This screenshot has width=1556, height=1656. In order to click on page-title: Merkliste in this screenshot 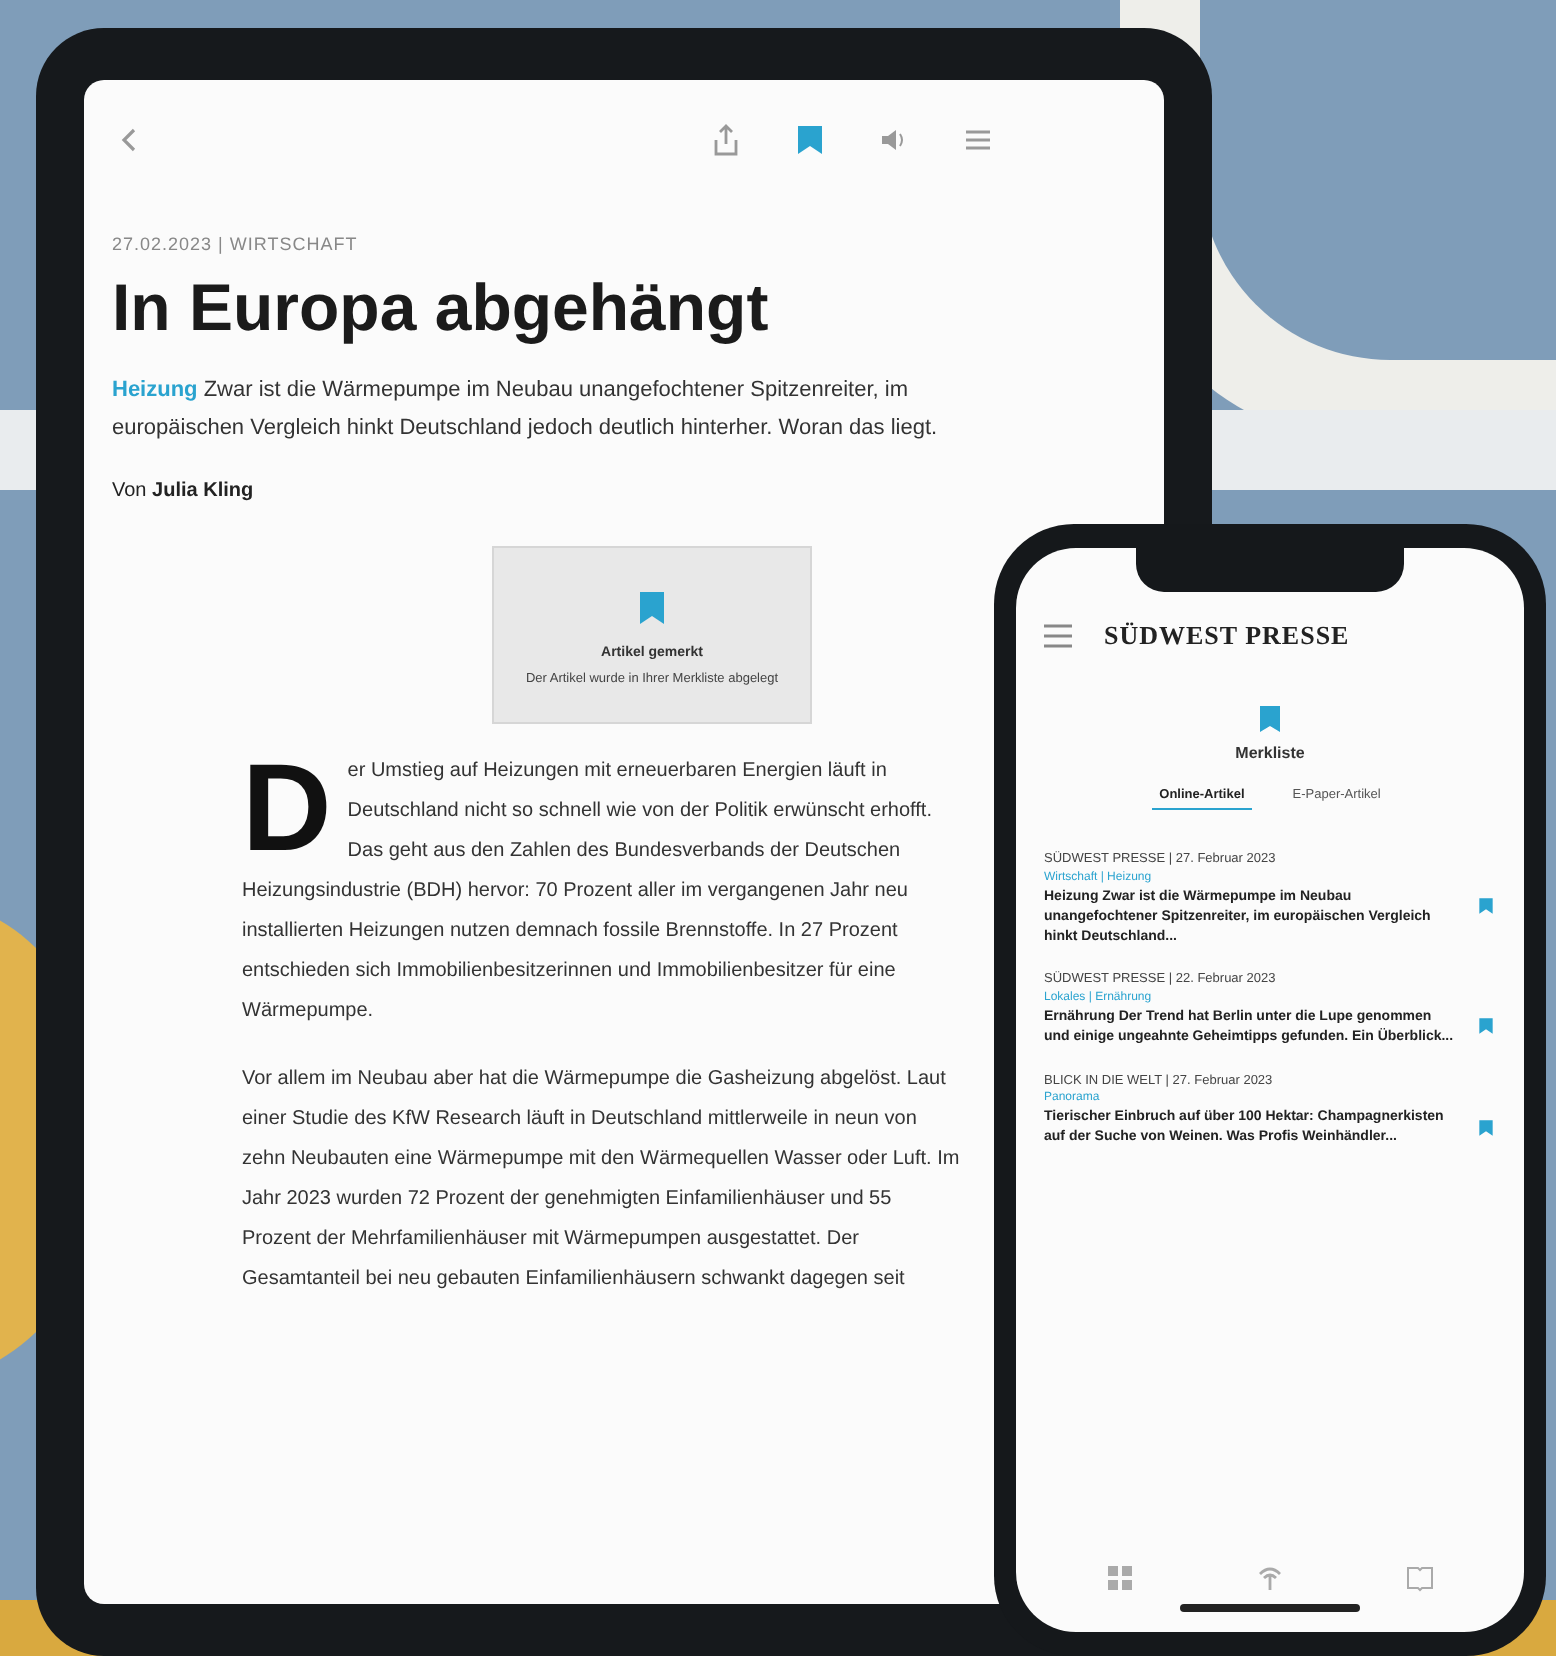, I will do `click(1270, 753)`.